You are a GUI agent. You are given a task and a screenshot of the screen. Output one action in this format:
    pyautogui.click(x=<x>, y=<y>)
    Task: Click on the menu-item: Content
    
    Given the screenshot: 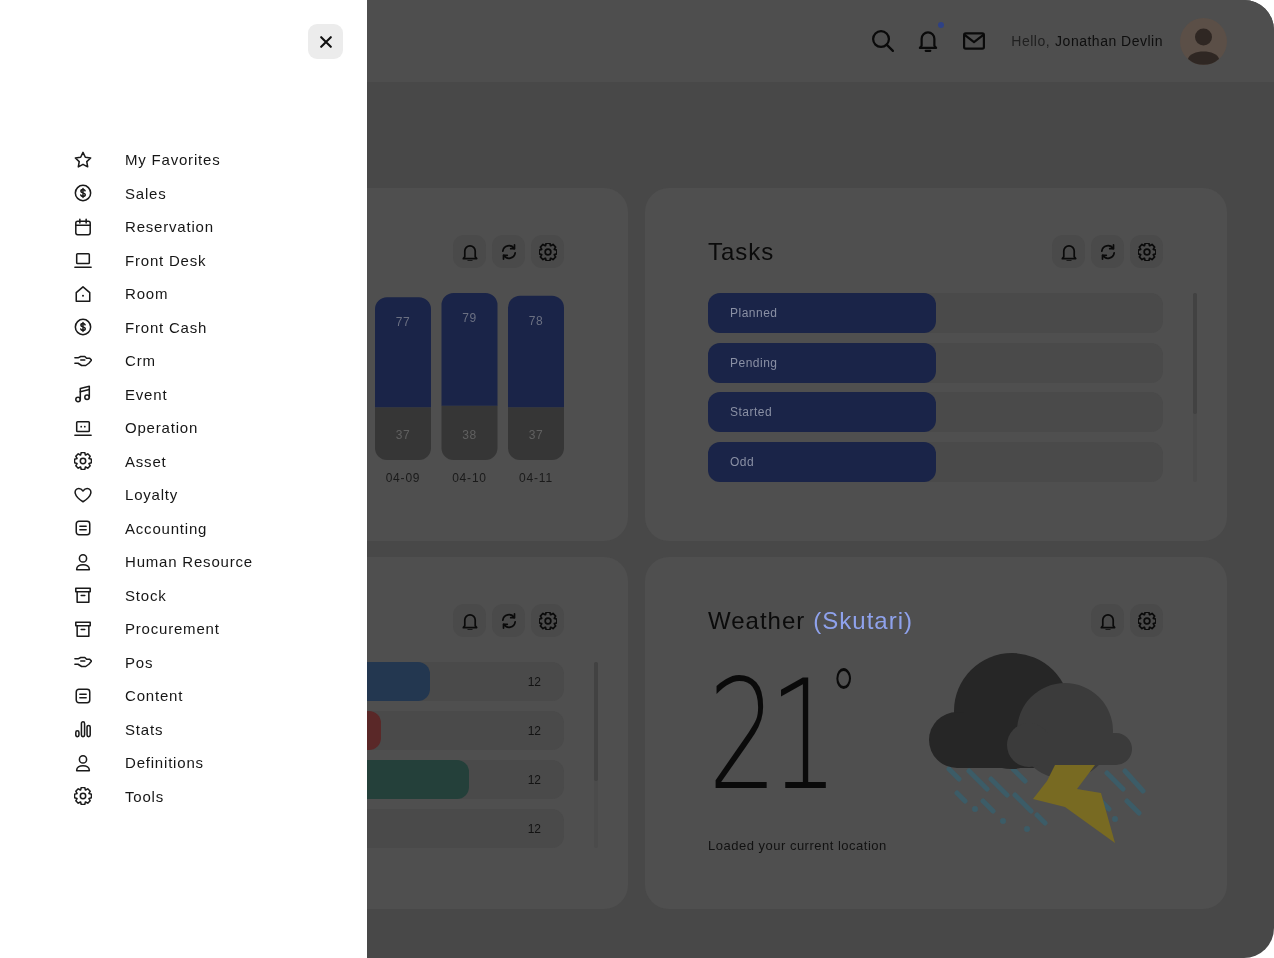 What is the action you would take?
    pyautogui.click(x=129, y=696)
    